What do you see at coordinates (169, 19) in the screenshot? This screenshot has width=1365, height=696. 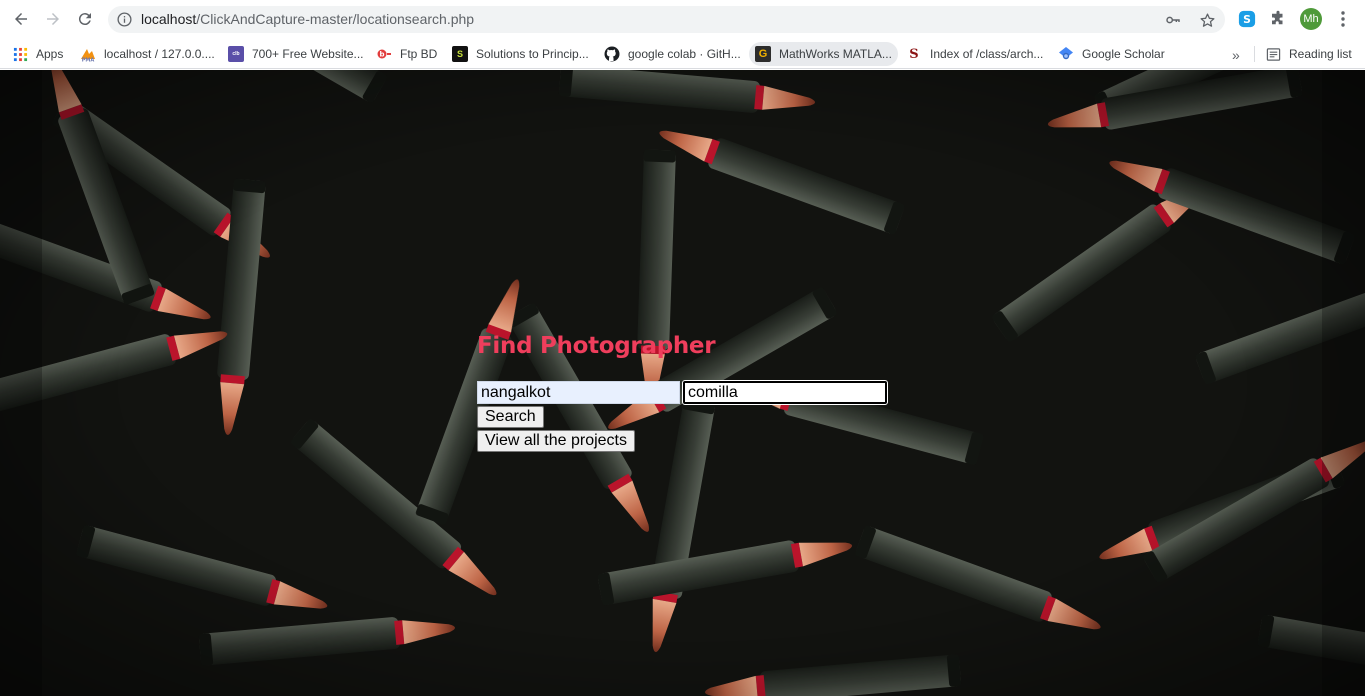 I see `url-host: localhost` at bounding box center [169, 19].